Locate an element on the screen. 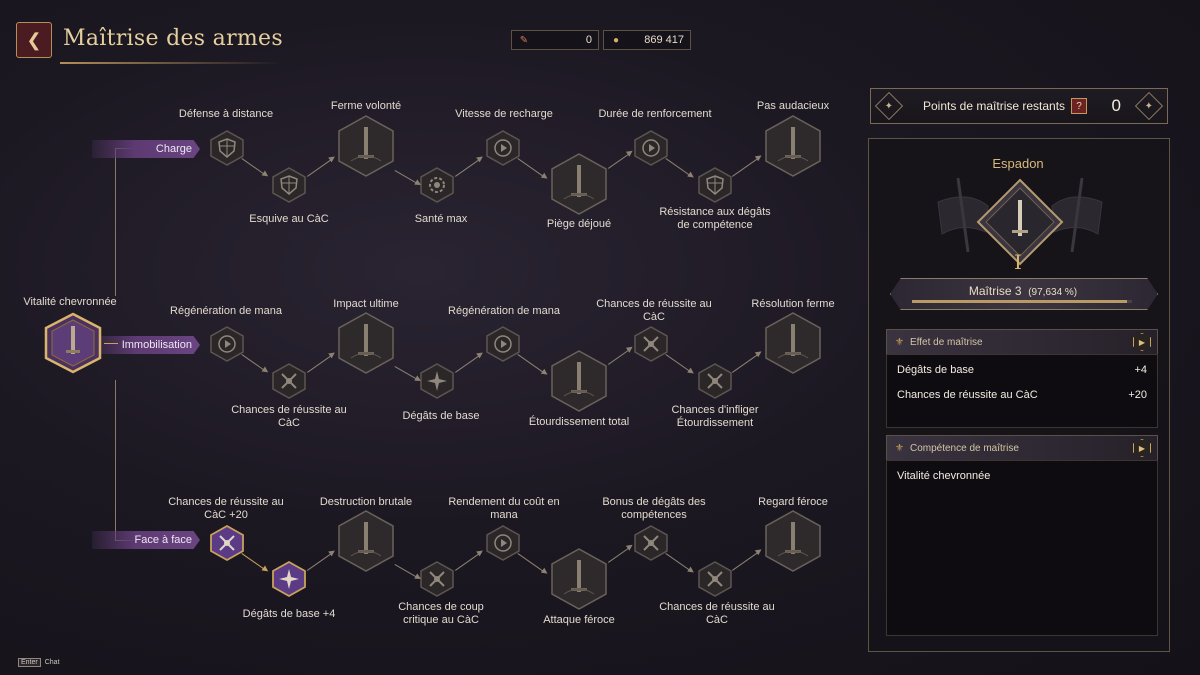  node-pas-audacieux is located at coordinates (793, 146).